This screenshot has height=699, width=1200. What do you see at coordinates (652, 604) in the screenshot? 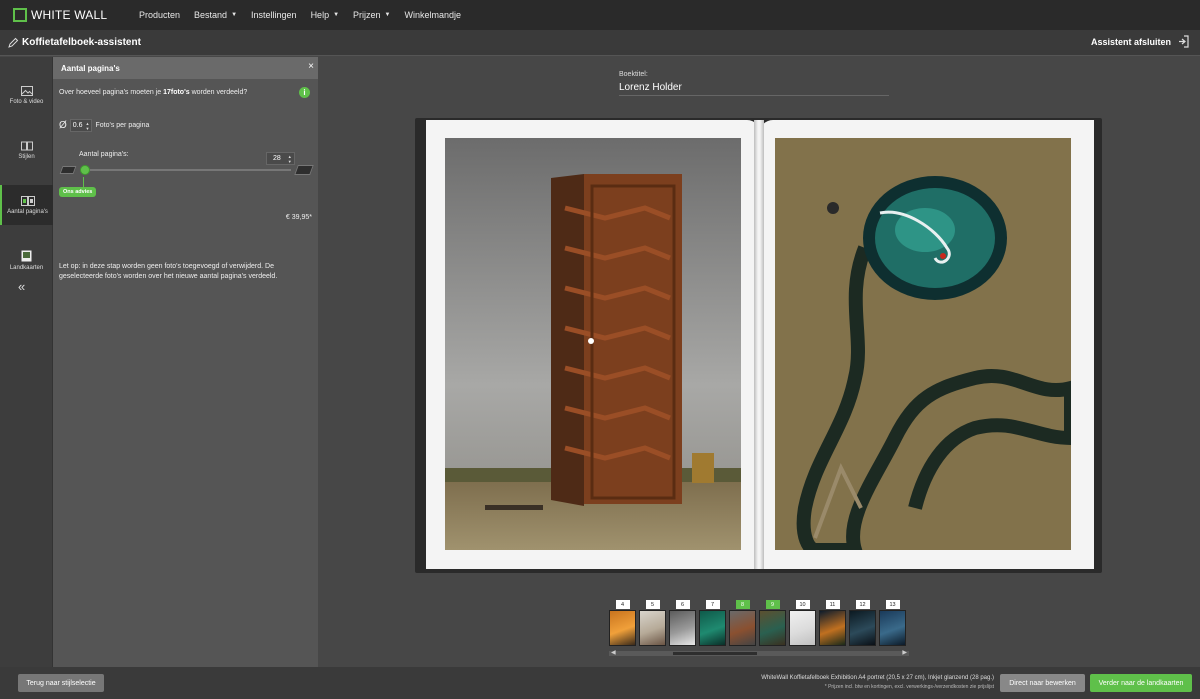
I see `thumbnail-page-number: 5` at bounding box center [652, 604].